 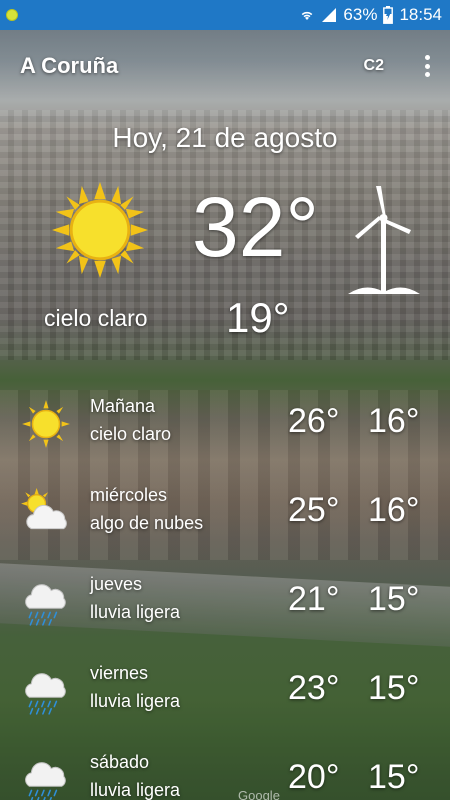 What do you see at coordinates (129, 495) in the screenshot?
I see `forecast-day: miércoles` at bounding box center [129, 495].